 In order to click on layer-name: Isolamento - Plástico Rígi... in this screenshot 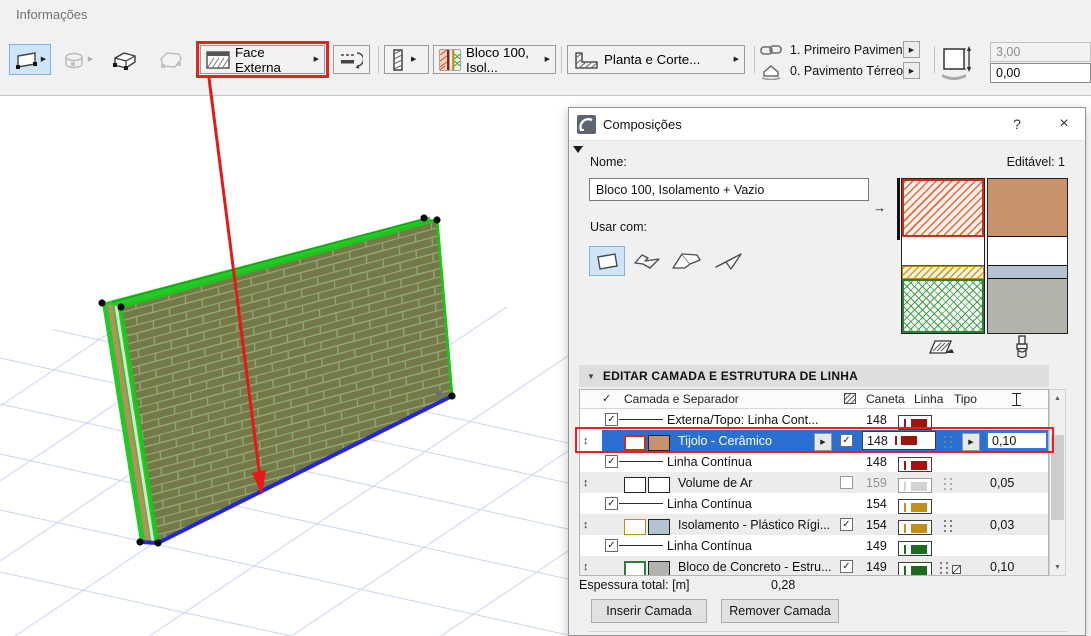, I will do `click(754, 524)`.